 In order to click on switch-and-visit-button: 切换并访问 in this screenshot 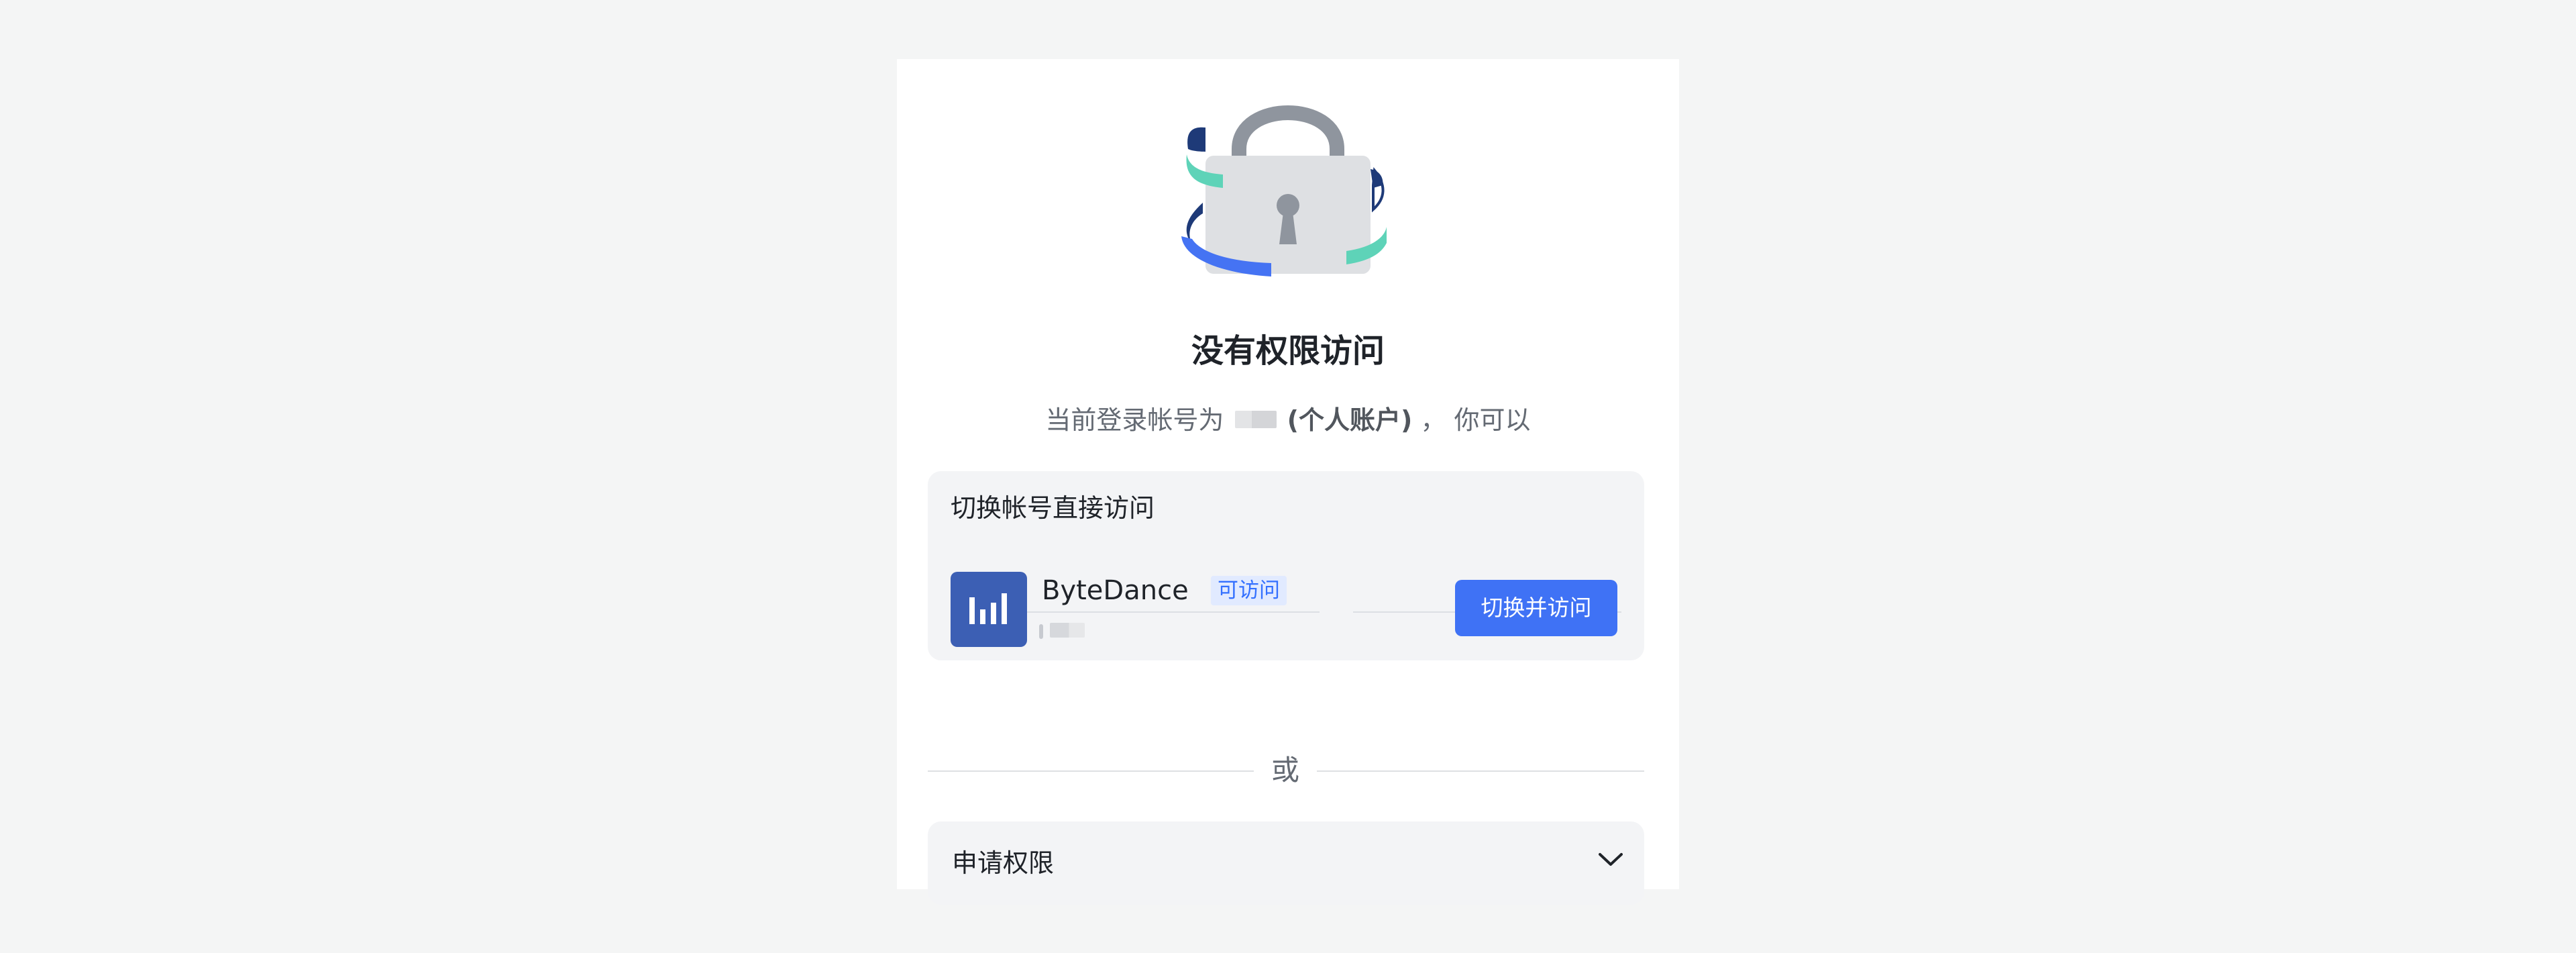, I will do `click(1536, 608)`.